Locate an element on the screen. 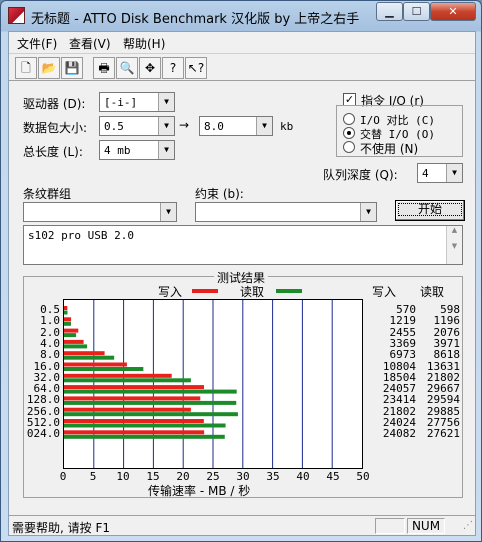  x-tick-label: 45 is located at coordinates (333, 476).